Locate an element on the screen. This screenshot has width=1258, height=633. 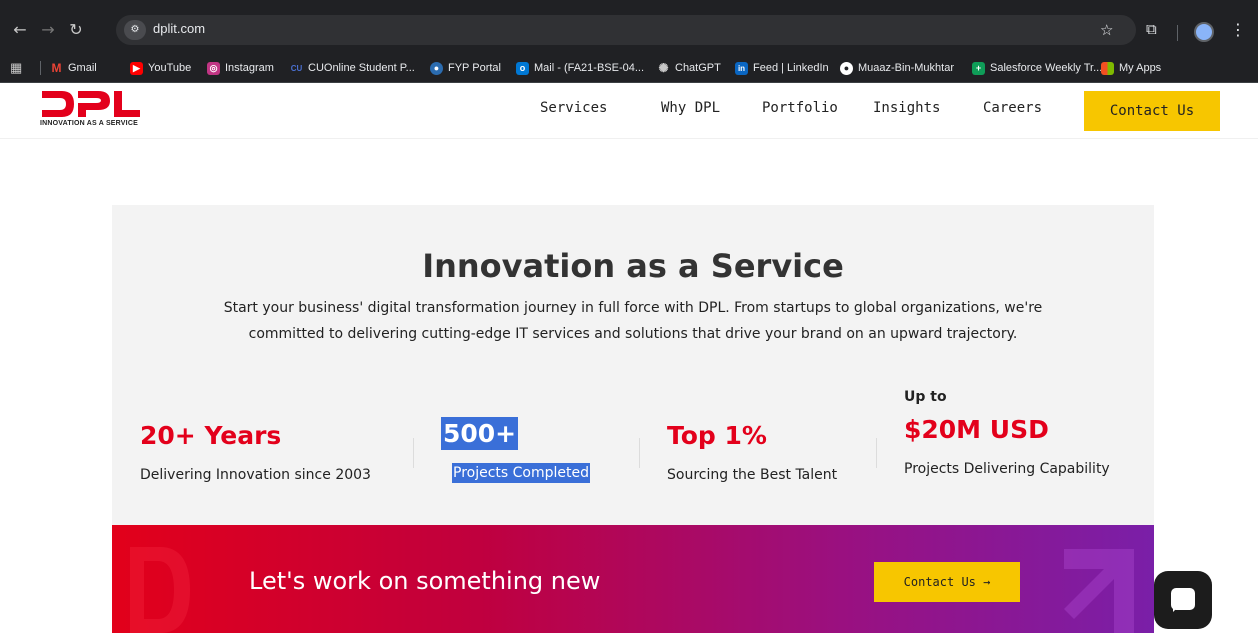
address-bar: ⚙ dplit.com is located at coordinates (626, 30).